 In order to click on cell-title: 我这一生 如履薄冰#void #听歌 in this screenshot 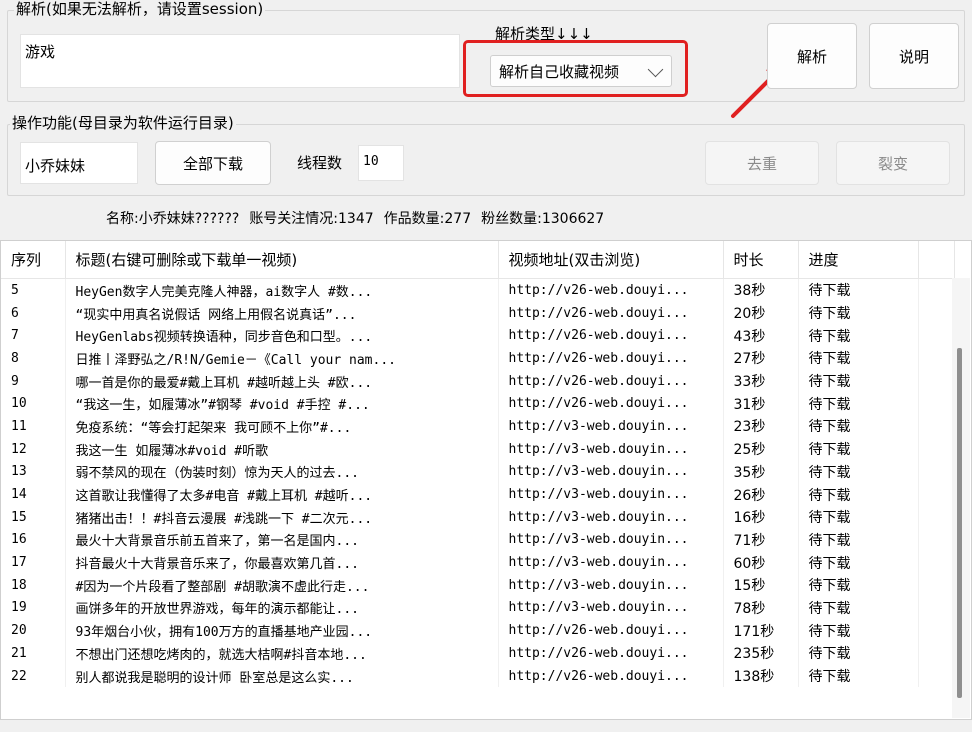, I will do `click(282, 449)`.